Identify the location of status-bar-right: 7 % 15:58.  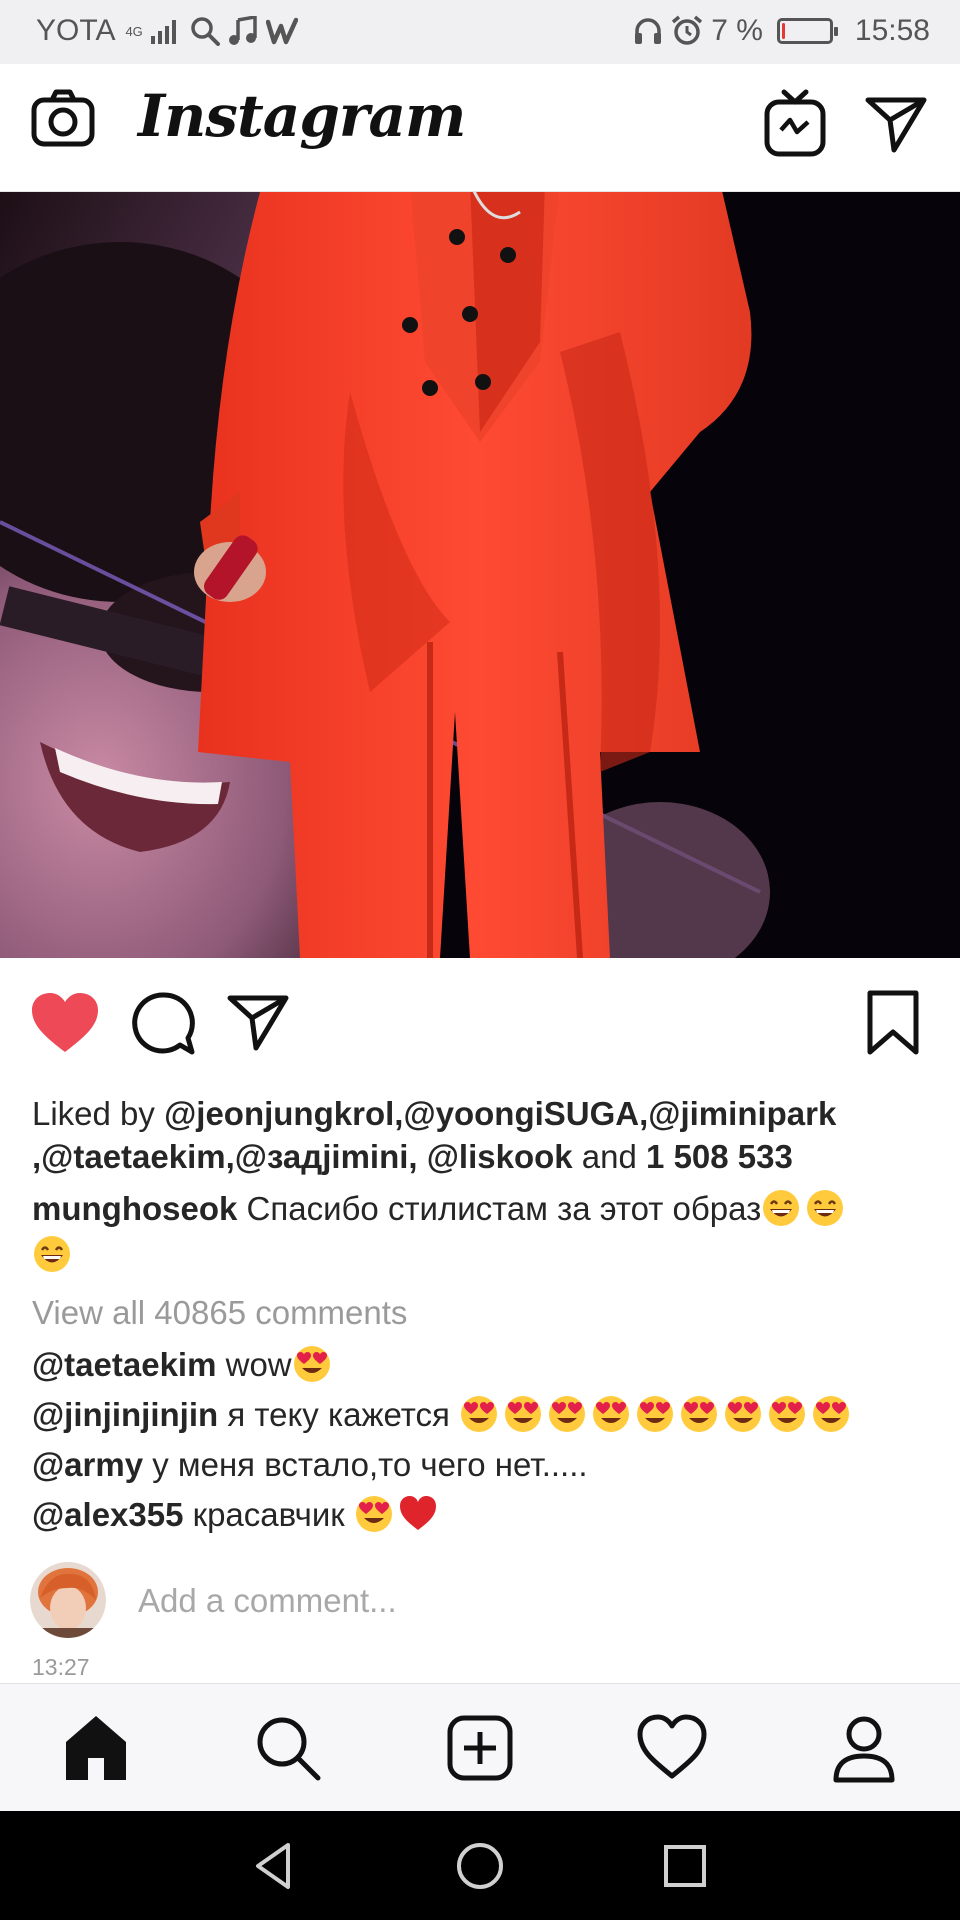
(781, 31).